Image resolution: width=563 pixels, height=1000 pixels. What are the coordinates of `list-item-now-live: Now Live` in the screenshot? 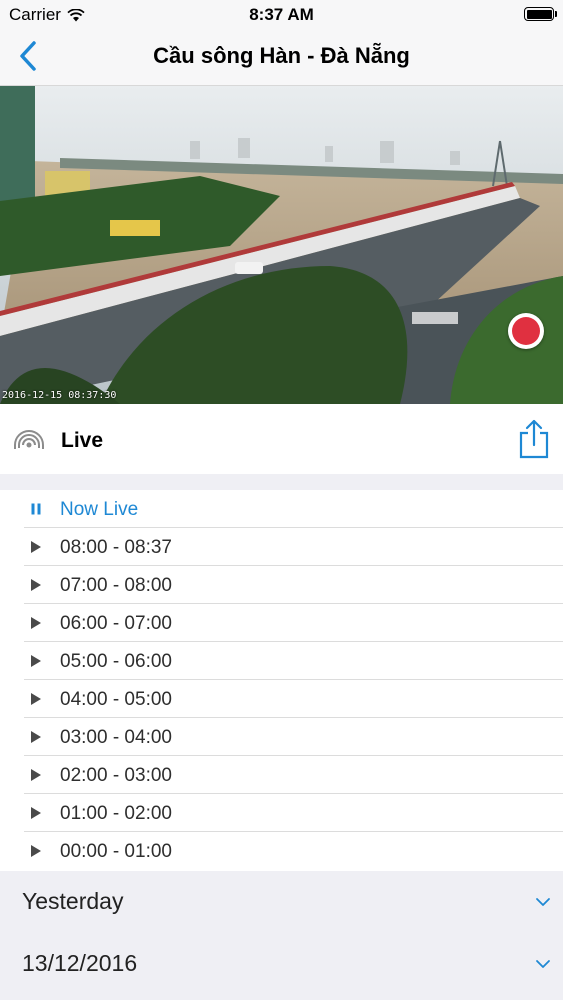 It's located at (281, 509).